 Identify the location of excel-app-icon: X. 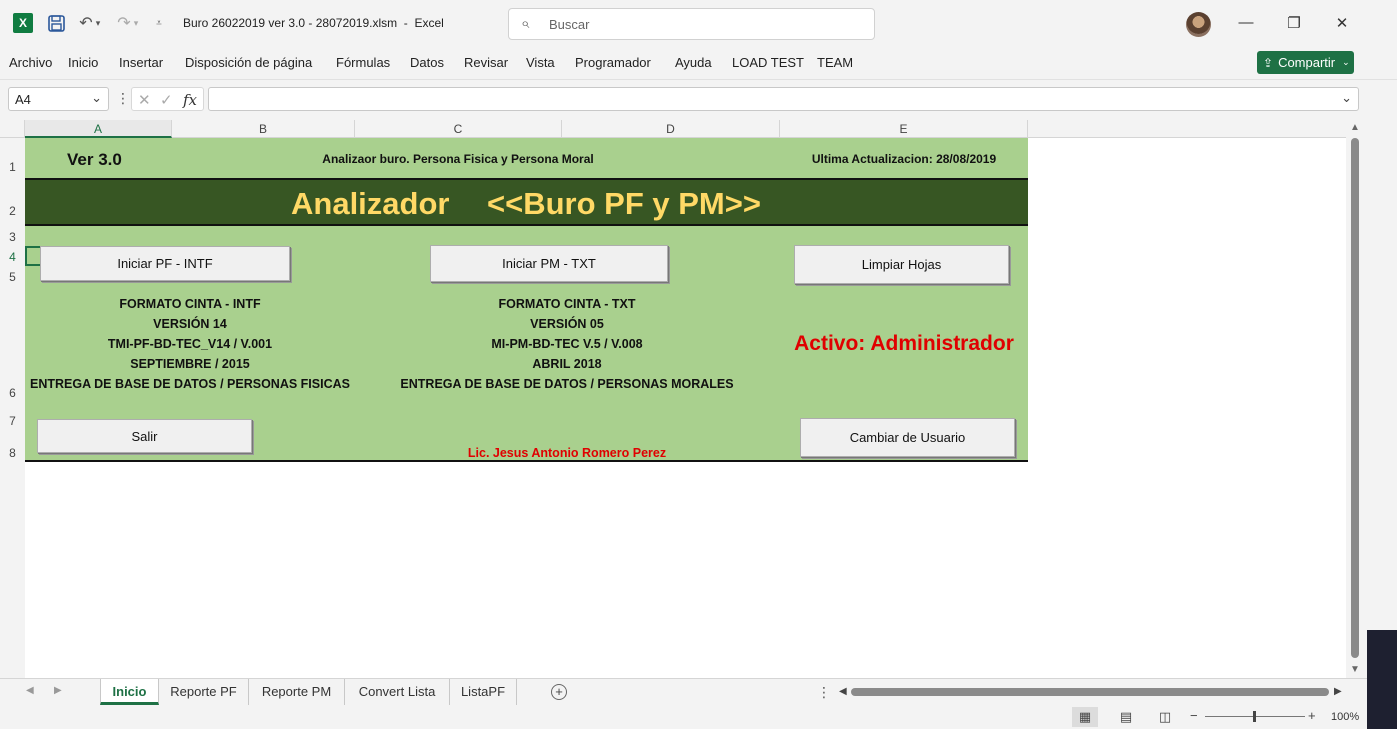
(23, 23).